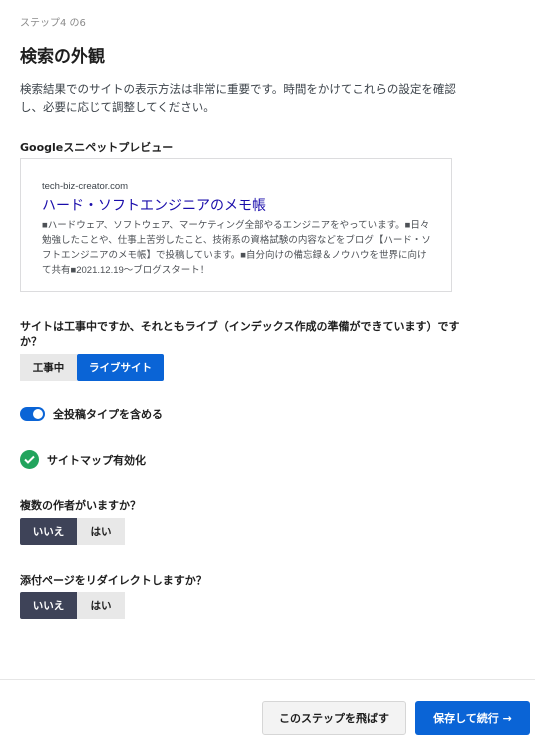 The height and width of the screenshot is (742, 535). Describe the element at coordinates (38, 414) in the screenshot. I see `switch-knob` at that location.